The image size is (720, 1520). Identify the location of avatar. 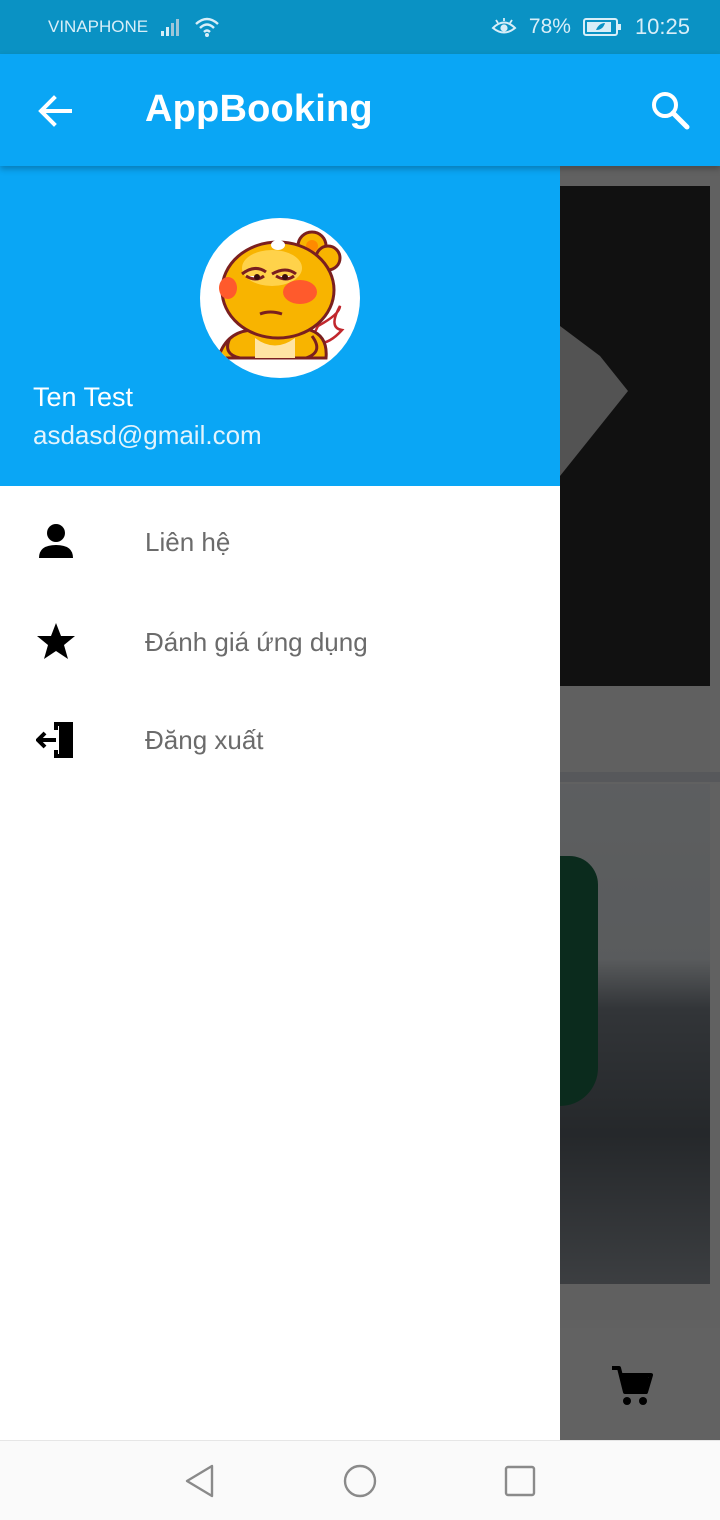
(280, 298).